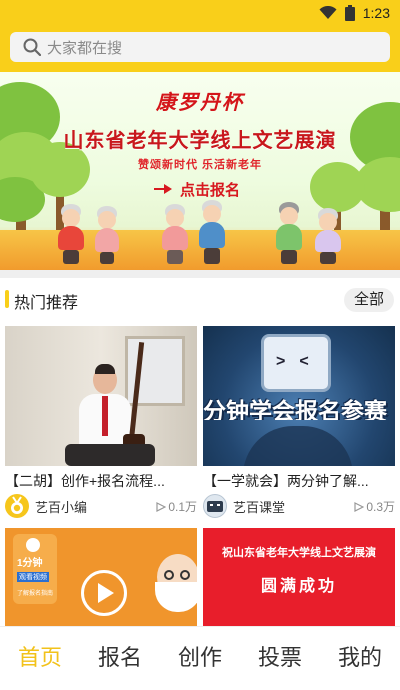 This screenshot has width=400, height=690. Describe the element at coordinates (380, 507) in the screenshot. I see `view-count-value: 0.3万` at that location.